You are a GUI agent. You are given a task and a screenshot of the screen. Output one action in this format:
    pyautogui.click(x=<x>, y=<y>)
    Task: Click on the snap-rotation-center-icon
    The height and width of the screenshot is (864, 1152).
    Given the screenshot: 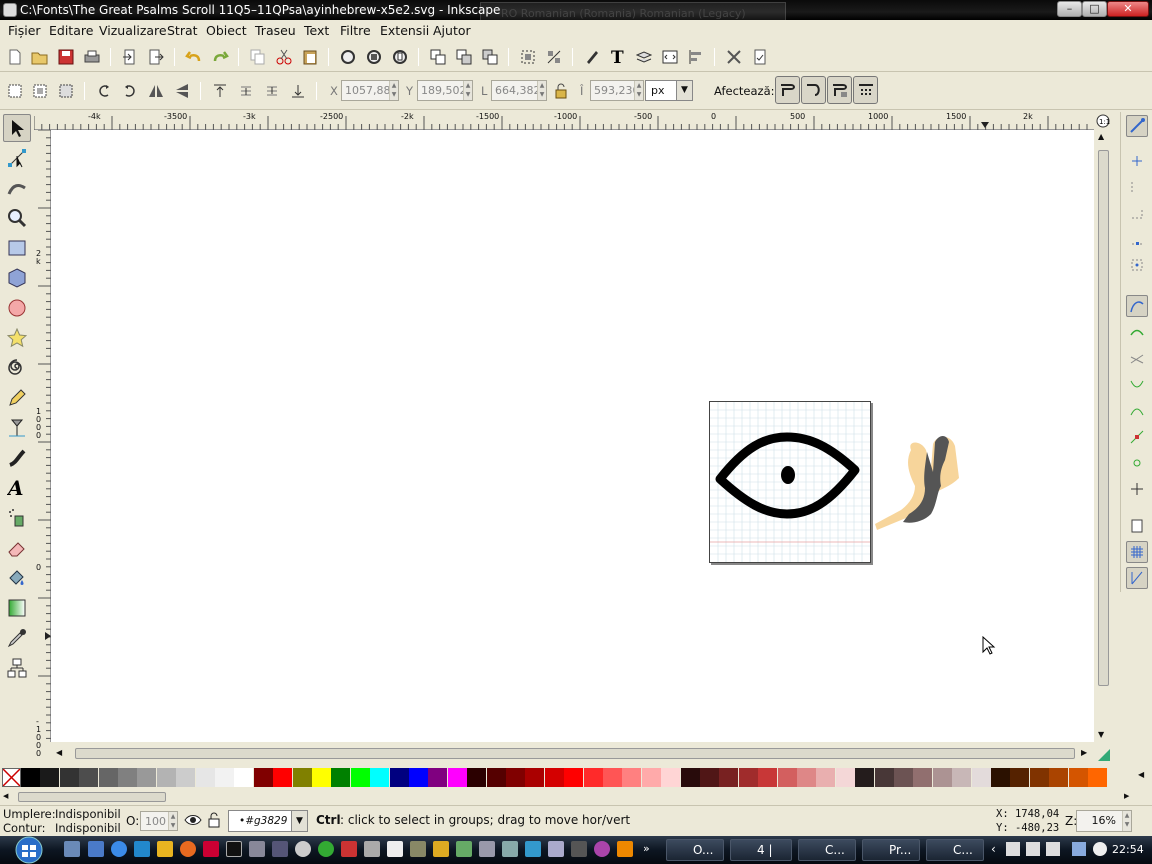 What is the action you would take?
    pyautogui.click(x=1137, y=489)
    